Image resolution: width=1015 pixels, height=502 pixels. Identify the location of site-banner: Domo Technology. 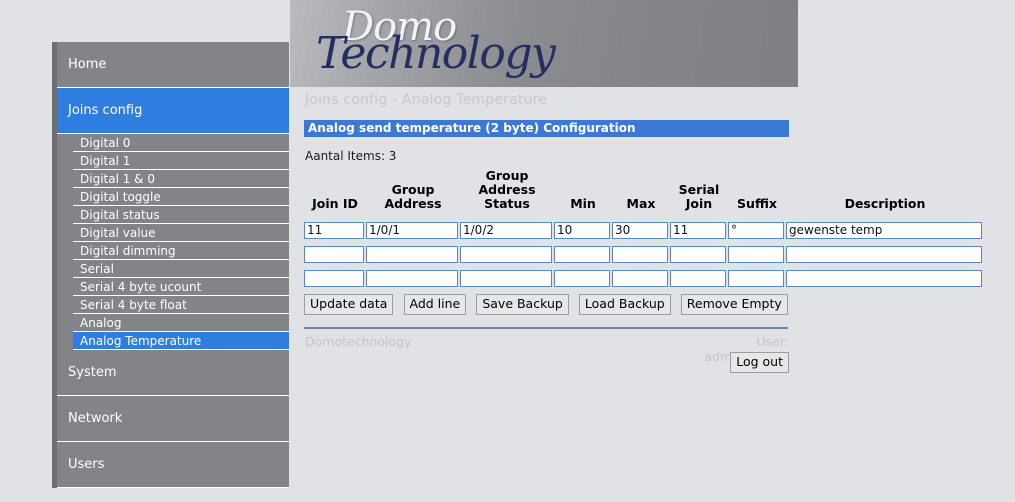
(544, 43).